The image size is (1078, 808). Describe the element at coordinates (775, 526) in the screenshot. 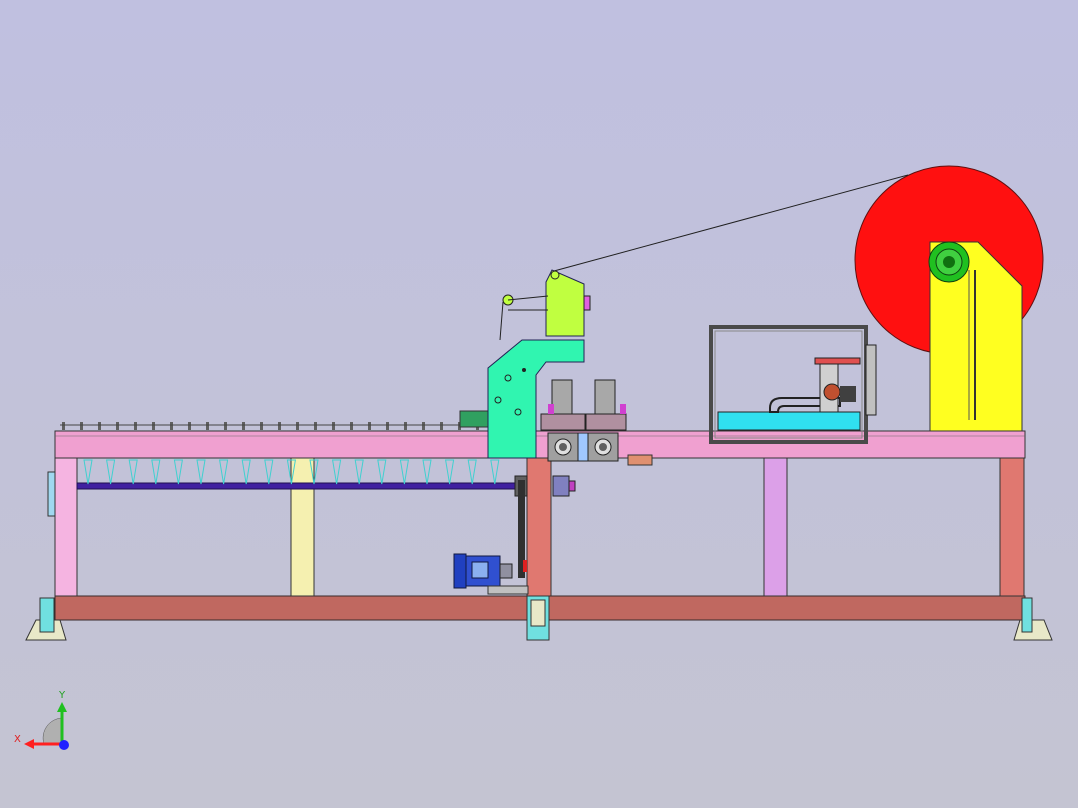

I see `post-violet` at that location.